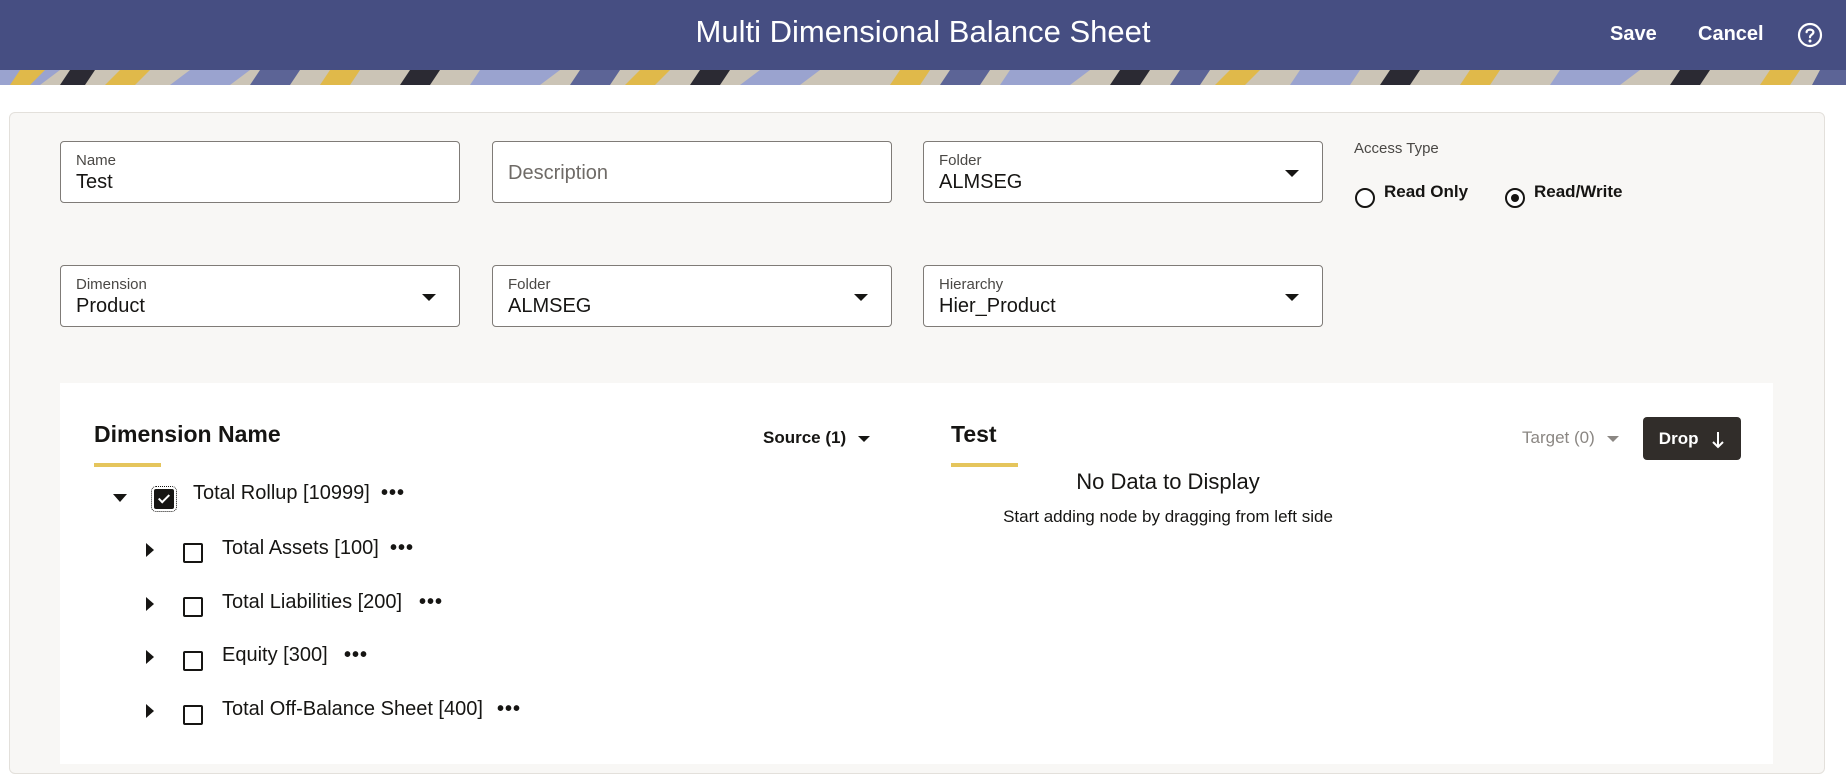 The width and height of the screenshot is (1846, 774). Describe the element at coordinates (997, 306) in the screenshot. I see `hierarchy-value: Hier_Product` at that location.